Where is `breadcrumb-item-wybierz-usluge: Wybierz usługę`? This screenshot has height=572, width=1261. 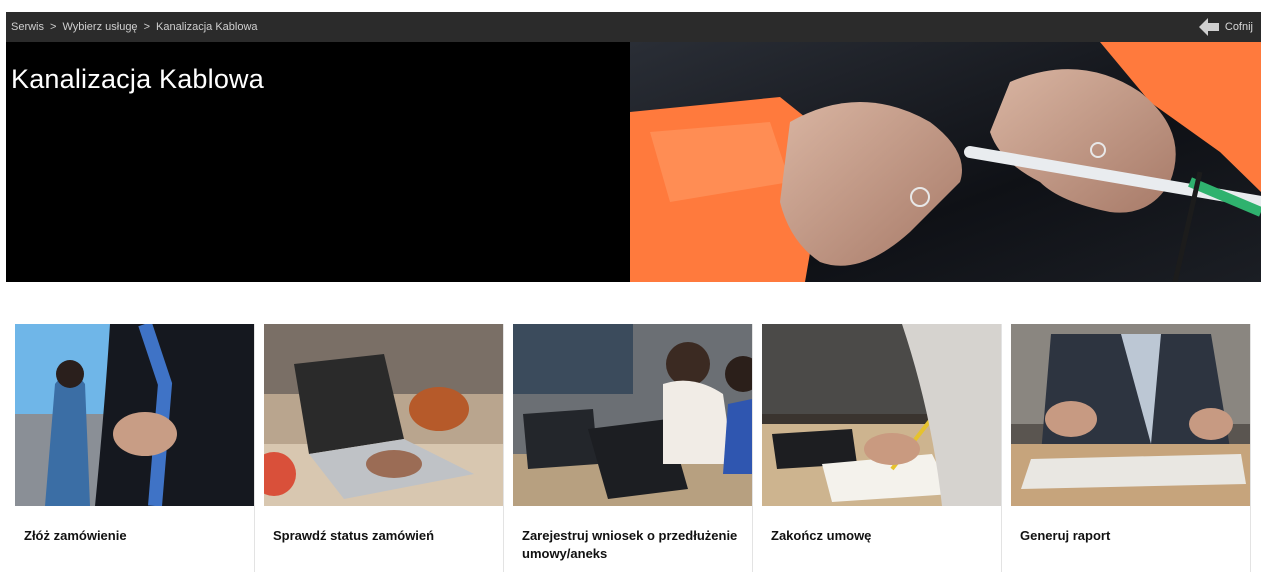 breadcrumb-item-wybierz-usluge: Wybierz usługę is located at coordinates (99, 27).